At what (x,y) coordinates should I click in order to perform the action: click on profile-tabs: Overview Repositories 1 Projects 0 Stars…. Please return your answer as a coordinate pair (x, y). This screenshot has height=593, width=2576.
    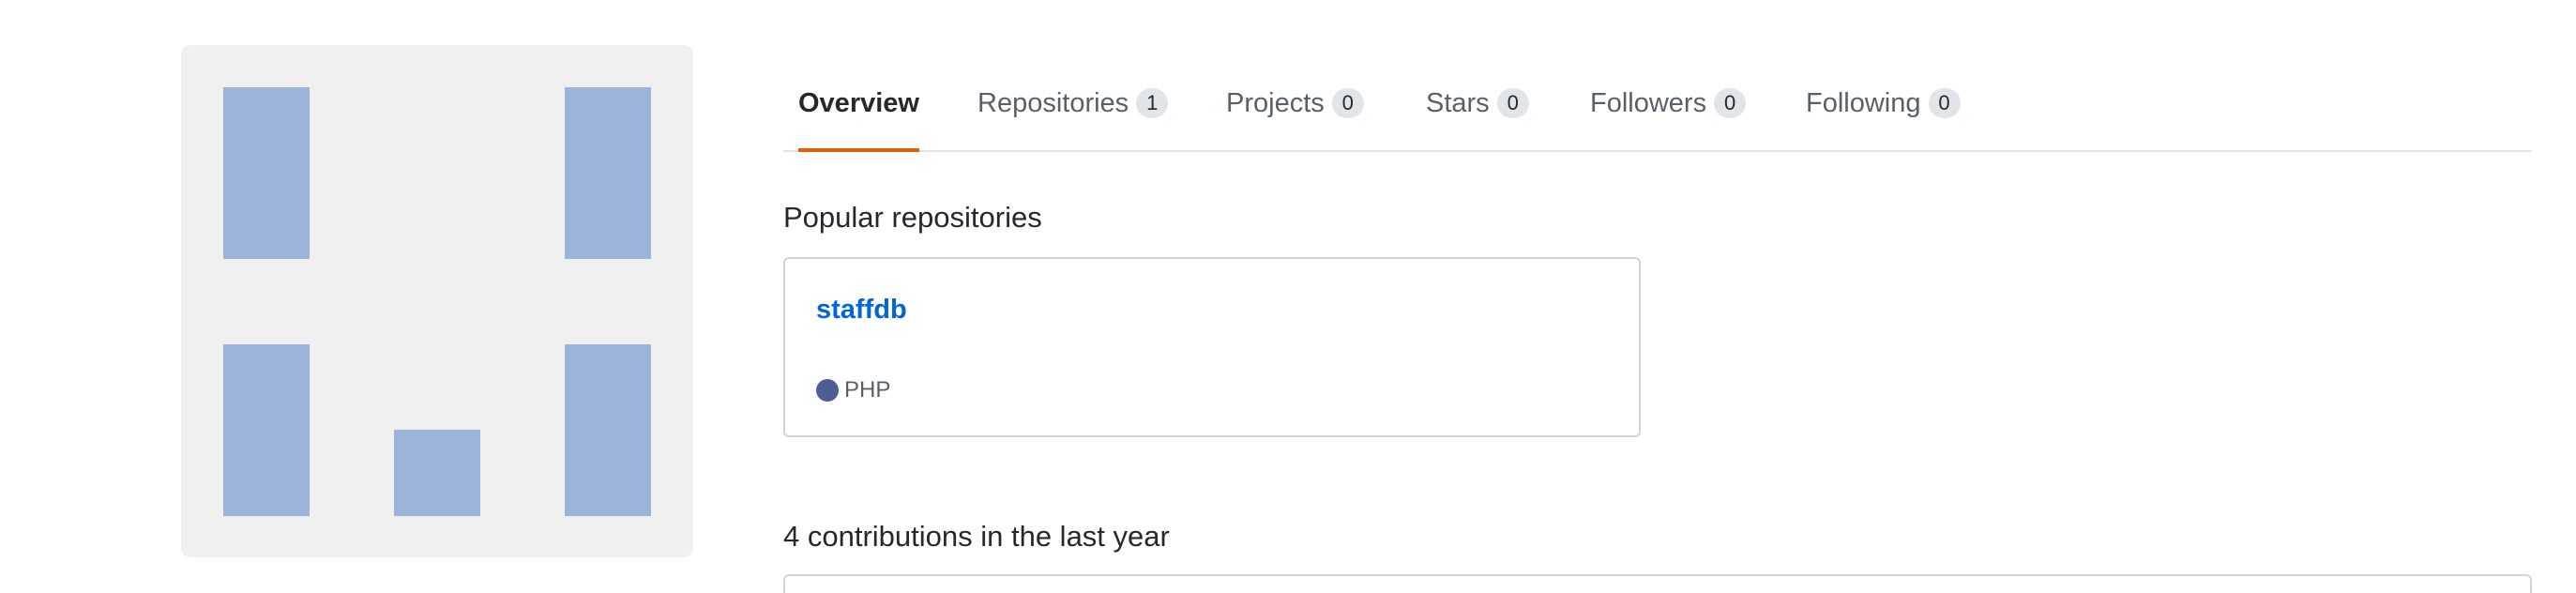
    Looking at the image, I should click on (1657, 104).